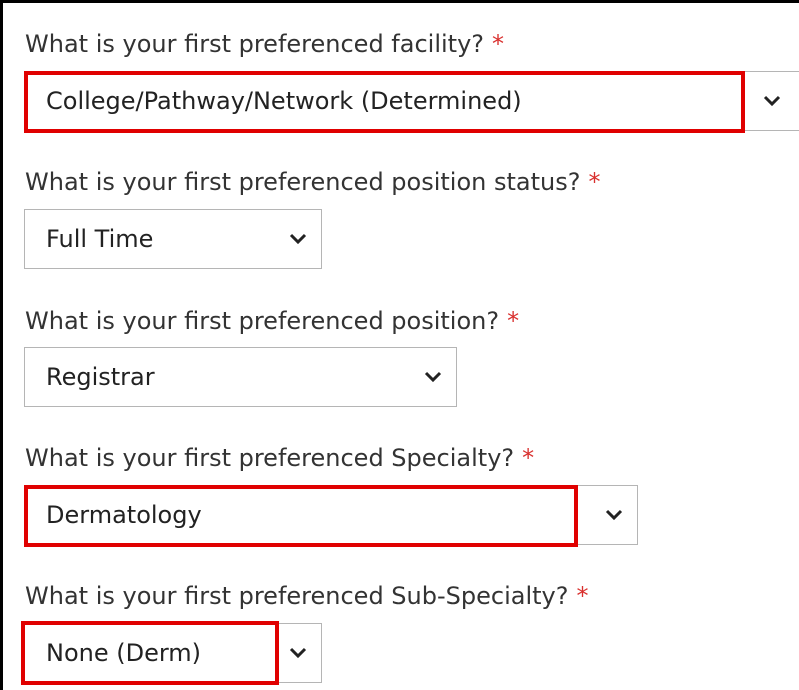 This screenshot has width=799, height=690. Describe the element at coordinates (124, 515) in the screenshot. I see `specialty-select-value: Dermatology` at that location.